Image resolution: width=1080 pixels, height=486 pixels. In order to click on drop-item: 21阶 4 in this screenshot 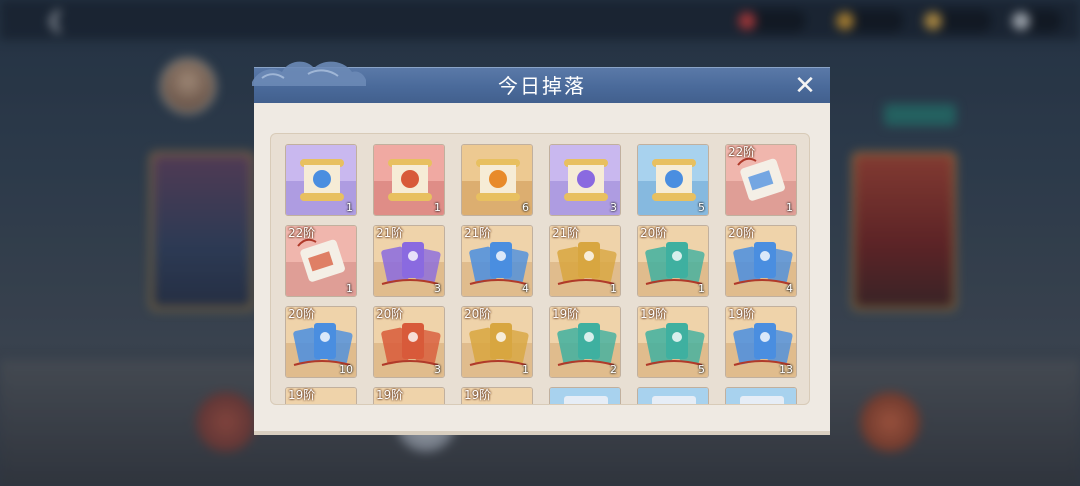, I will do `click(497, 261)`.